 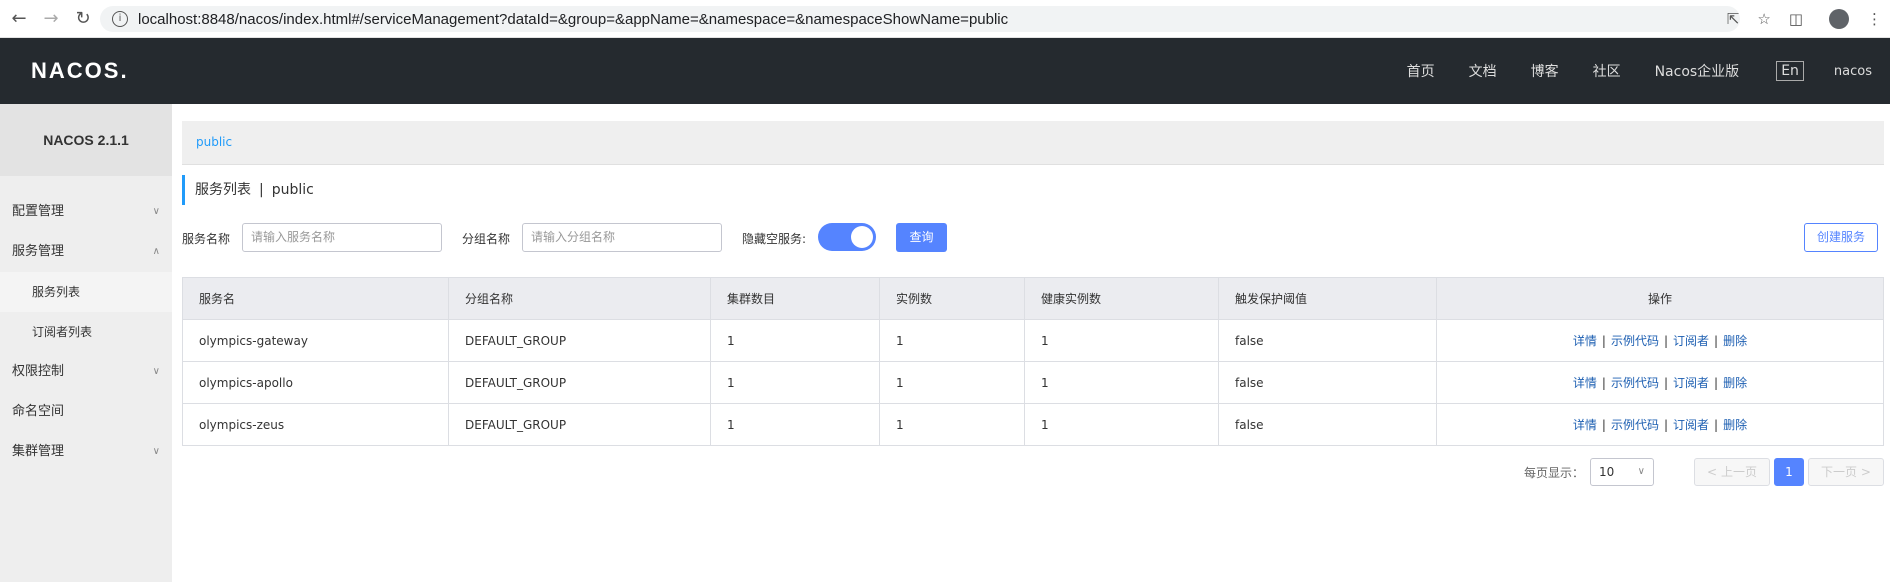 What do you see at coordinates (1421, 71) in the screenshot?
I see `nav-home: 首页` at bounding box center [1421, 71].